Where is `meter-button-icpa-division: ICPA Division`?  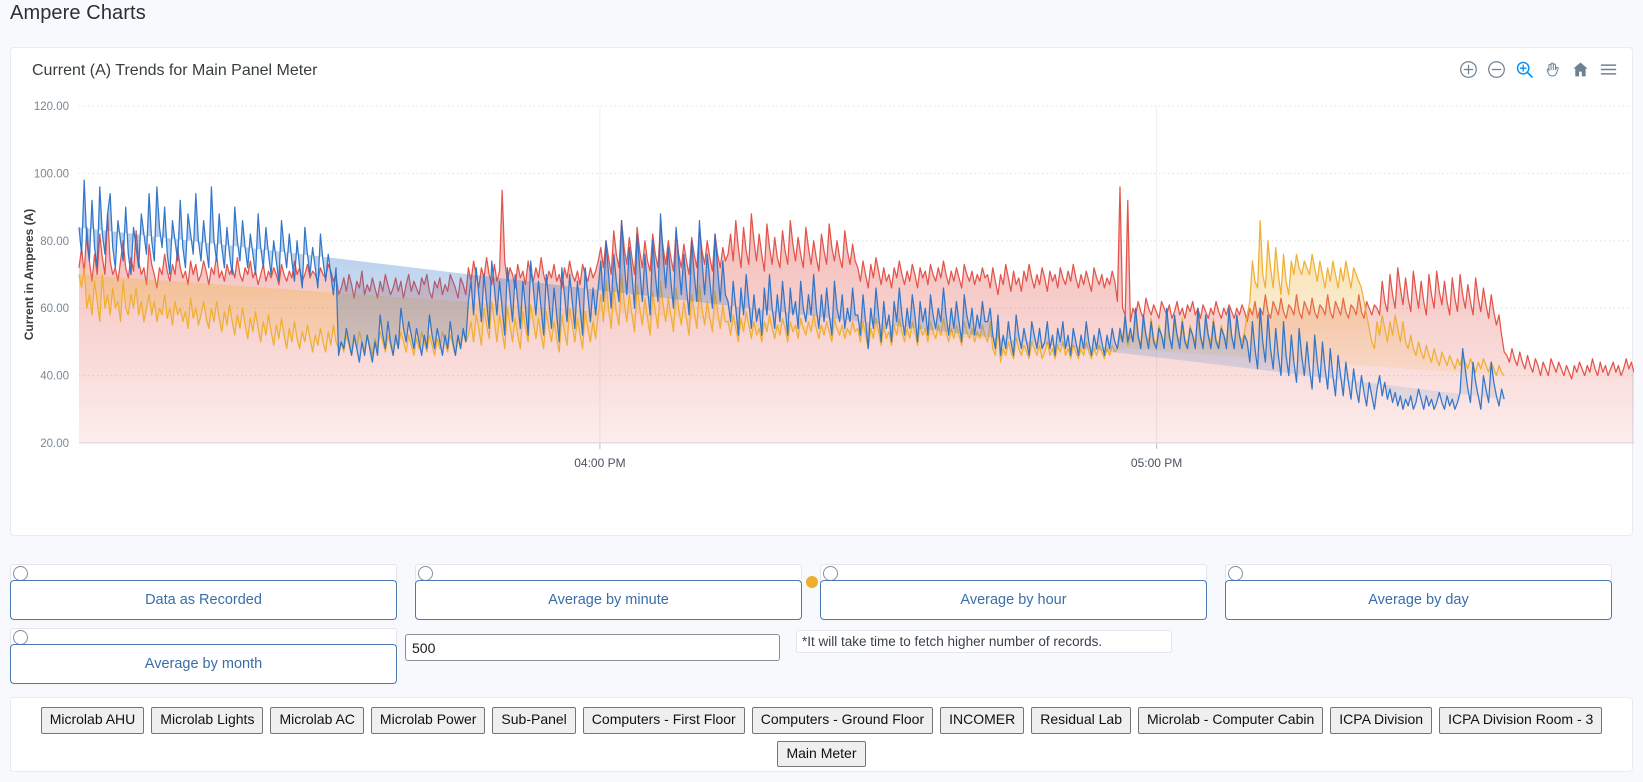
meter-button-icpa-division: ICPA Division is located at coordinates (1381, 720).